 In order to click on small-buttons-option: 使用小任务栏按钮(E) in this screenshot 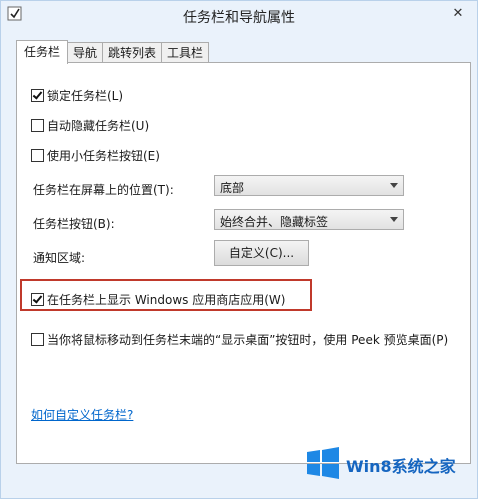, I will do `click(95, 155)`.